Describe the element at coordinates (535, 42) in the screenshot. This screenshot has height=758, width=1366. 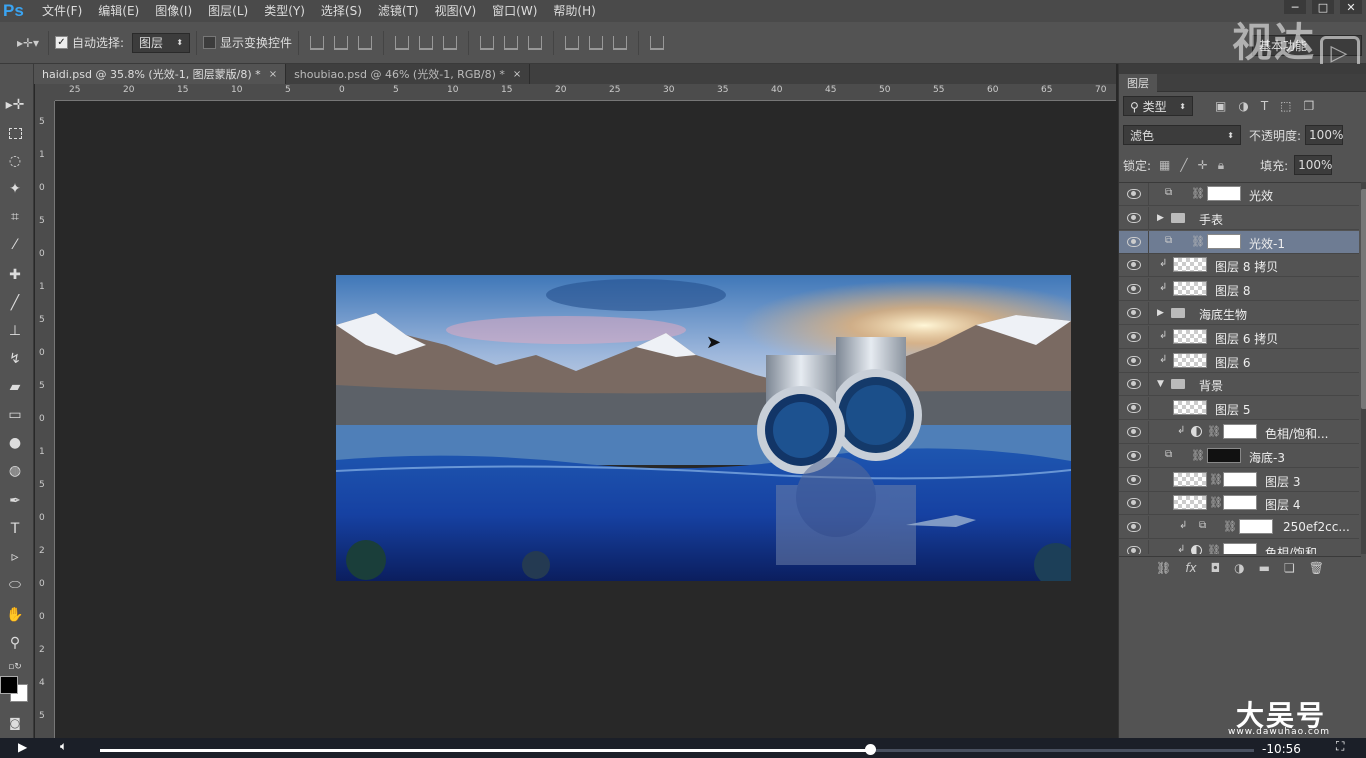
I see `distribute-bottom-icon` at that location.